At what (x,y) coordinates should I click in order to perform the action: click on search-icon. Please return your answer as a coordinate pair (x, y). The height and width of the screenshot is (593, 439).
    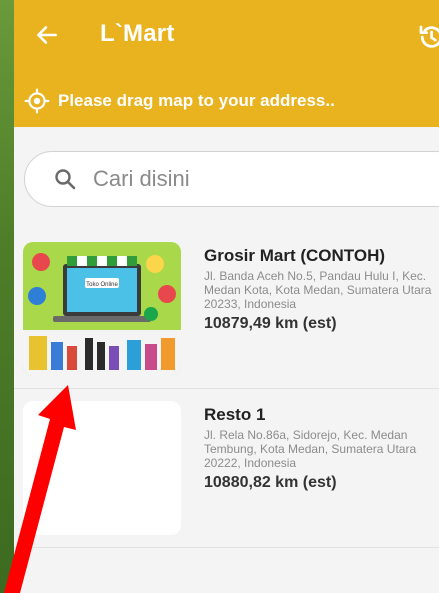
    Looking at the image, I should click on (65, 179).